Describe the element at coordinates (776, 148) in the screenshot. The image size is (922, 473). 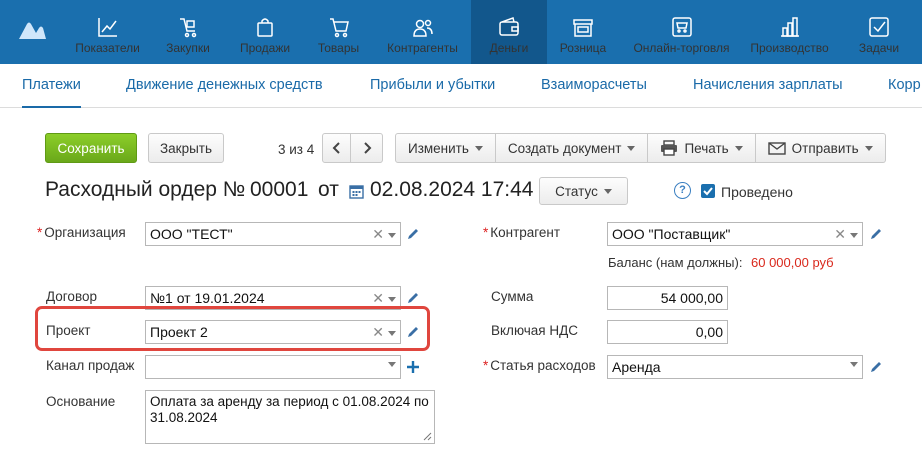
I see `envelope-icon` at that location.